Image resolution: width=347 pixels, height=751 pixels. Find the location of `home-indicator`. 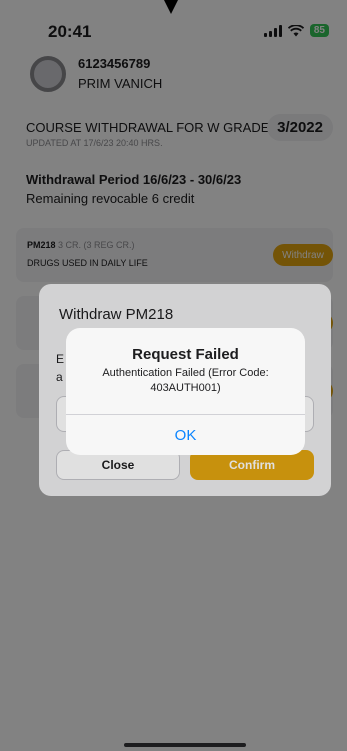

home-indicator is located at coordinates (185, 745).